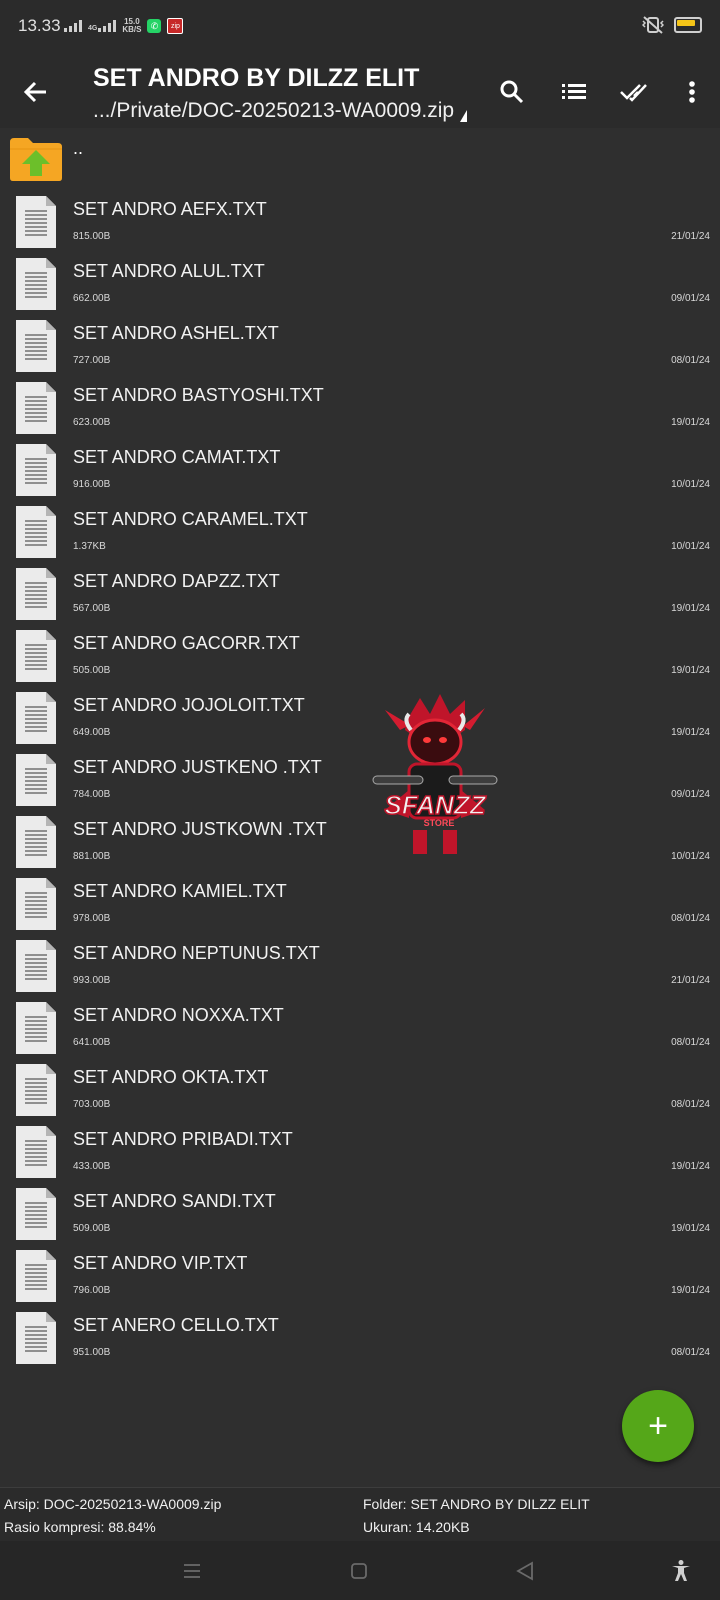 The height and width of the screenshot is (1600, 720). What do you see at coordinates (92, 236) in the screenshot?
I see `file-size: 815.00B` at bounding box center [92, 236].